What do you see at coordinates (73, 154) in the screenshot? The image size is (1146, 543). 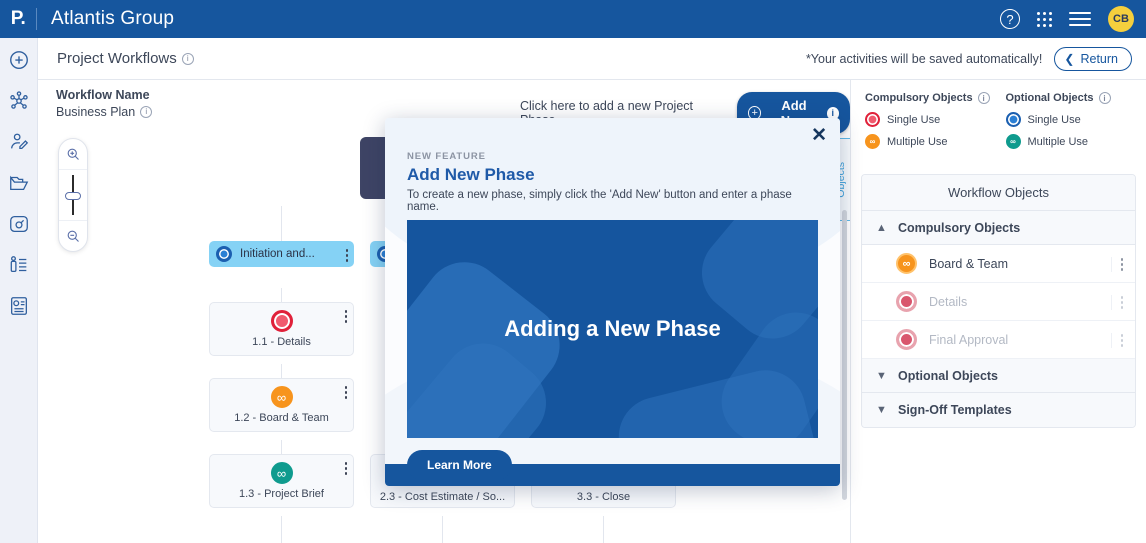 I see `zoom-in-button` at bounding box center [73, 154].